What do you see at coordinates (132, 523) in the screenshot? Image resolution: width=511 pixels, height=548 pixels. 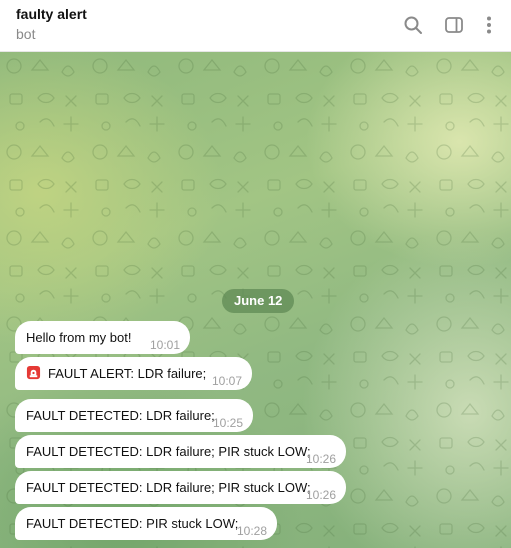 I see `message-text: FAULT DETECTED: PIR stuck LOW;` at bounding box center [132, 523].